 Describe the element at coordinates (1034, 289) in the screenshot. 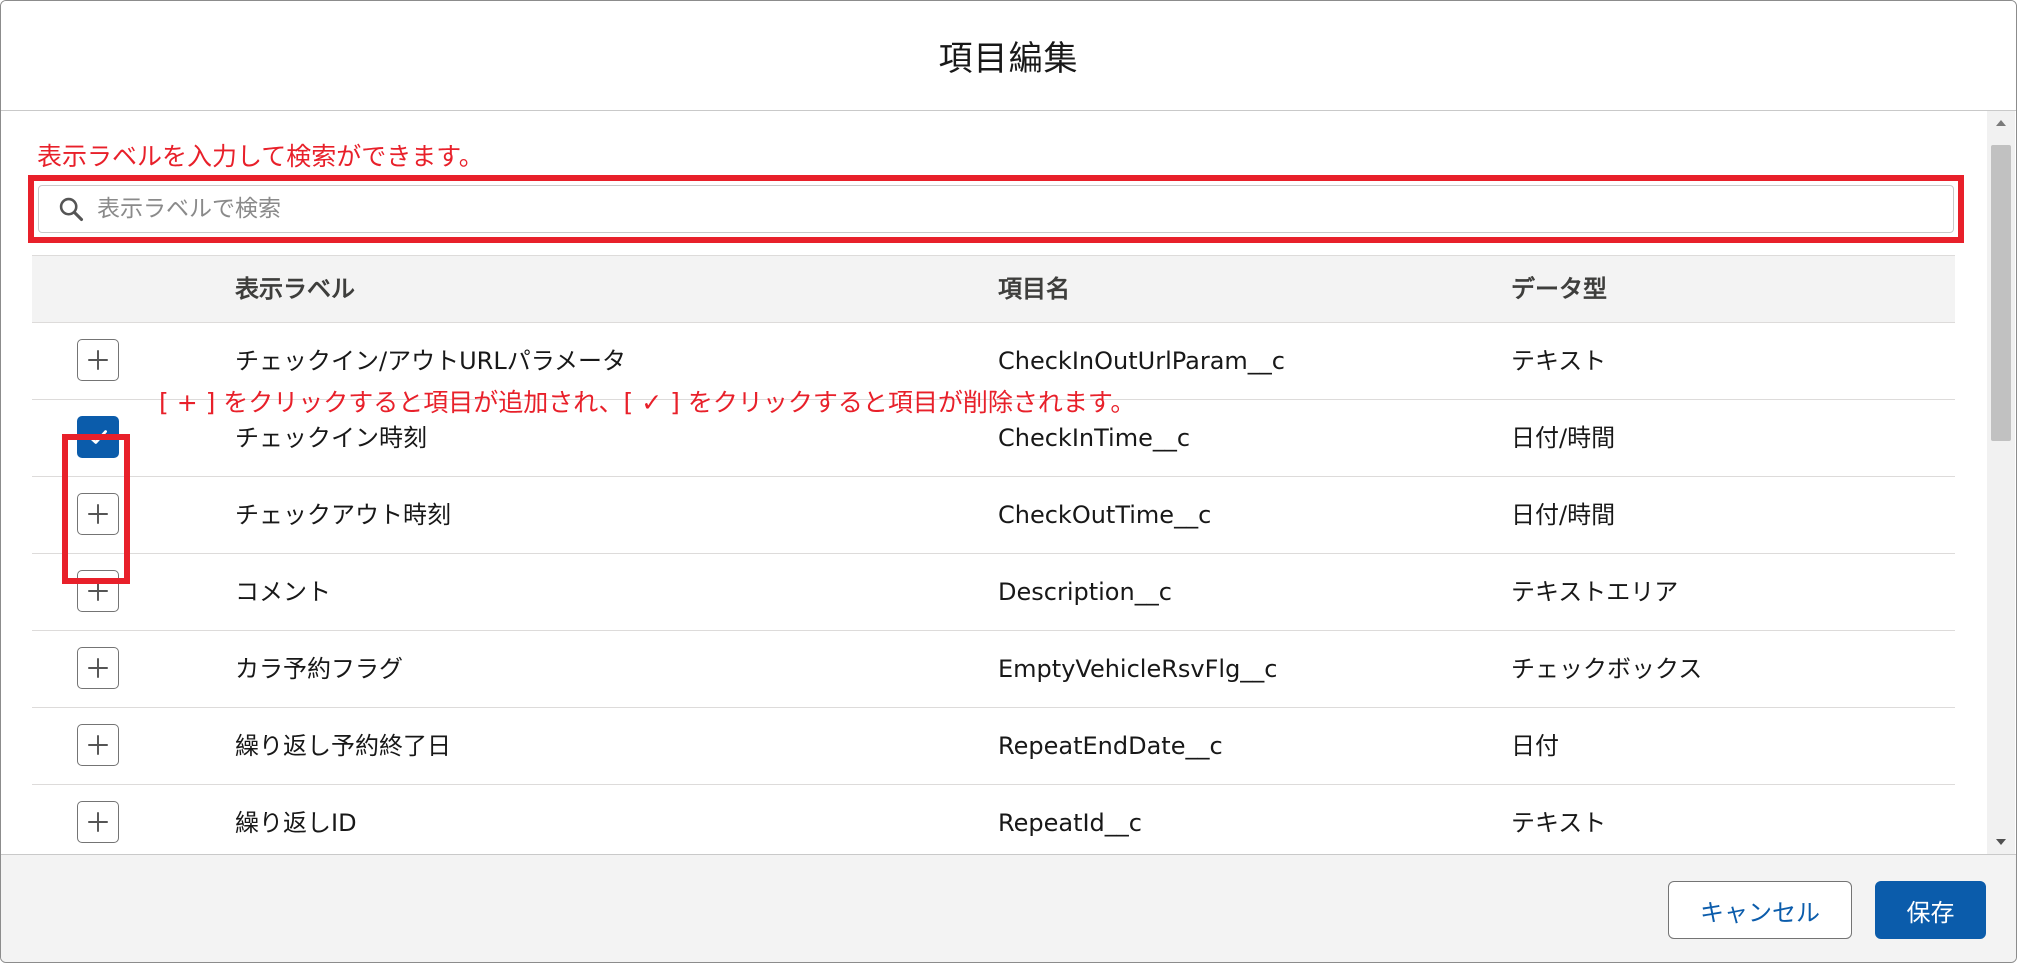

I see `header-api-name: 項目名` at that location.